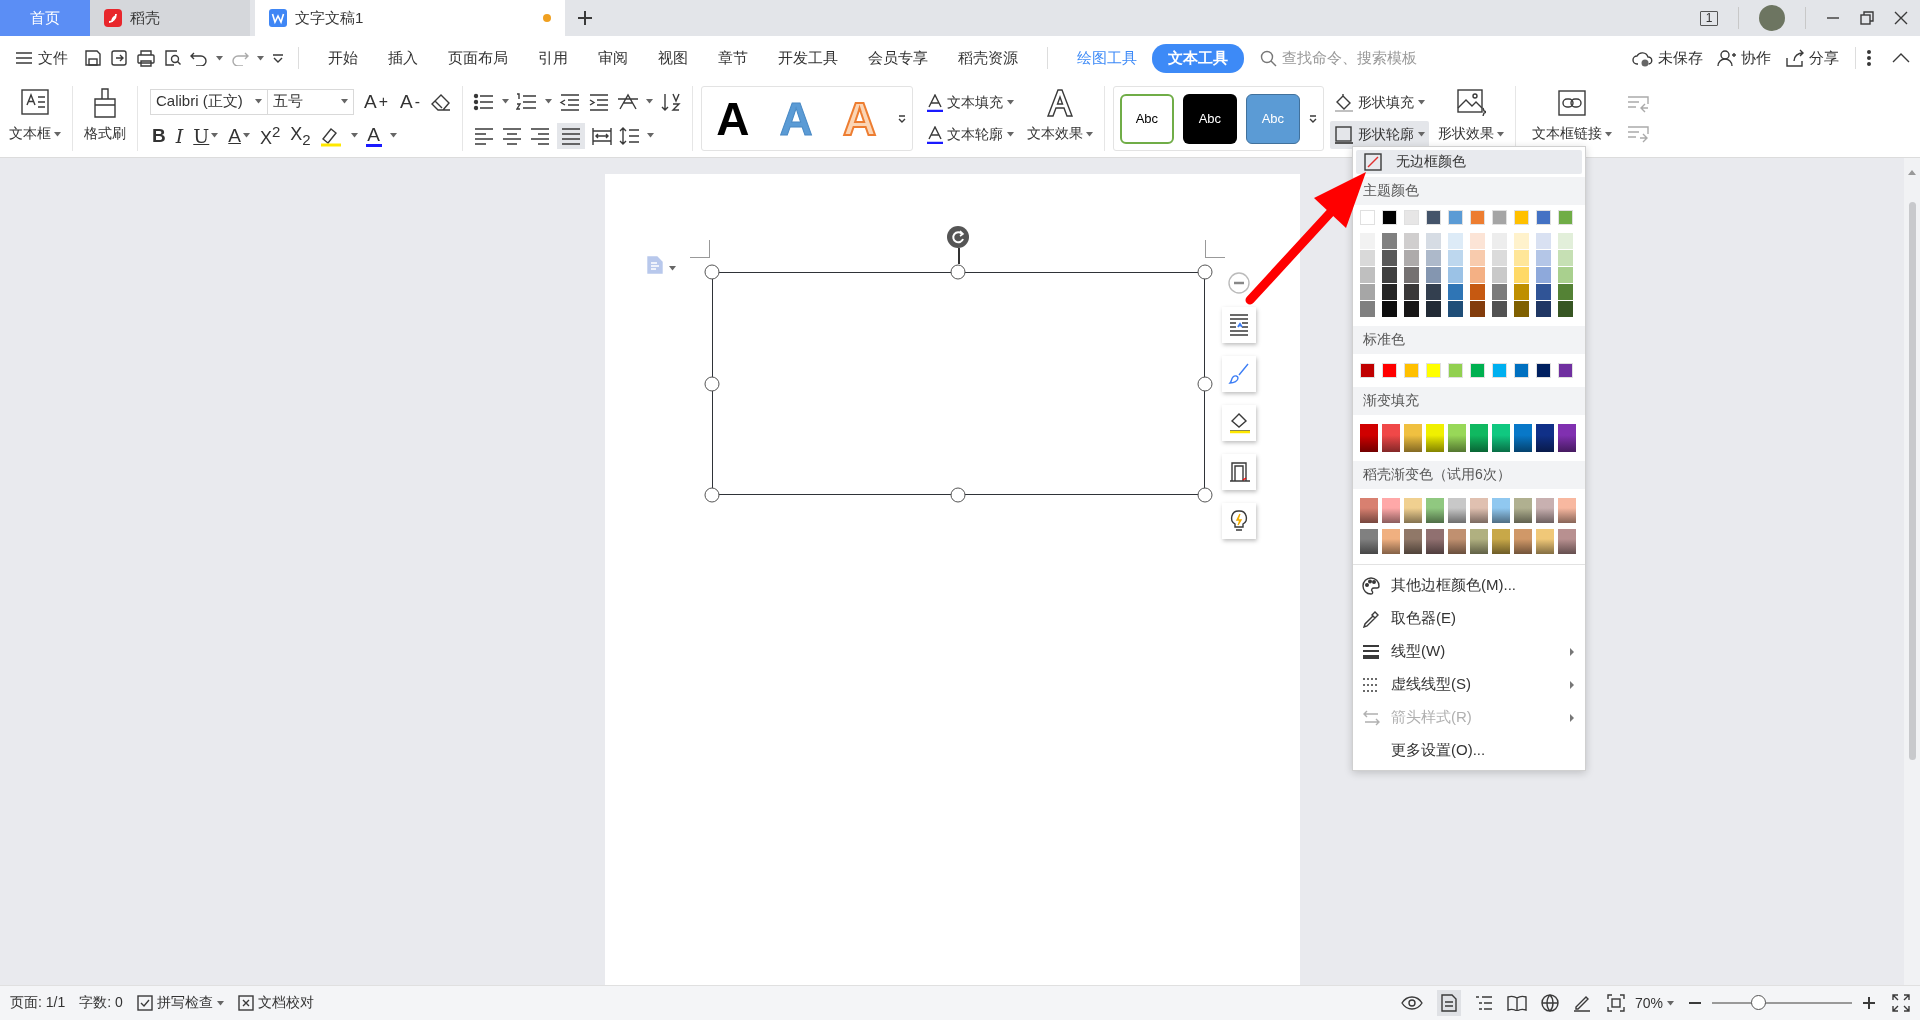 This screenshot has height=1020, width=1920. Describe the element at coordinates (1569, 114) in the screenshot. I see `text-box-link-button: 文本框链接` at that location.